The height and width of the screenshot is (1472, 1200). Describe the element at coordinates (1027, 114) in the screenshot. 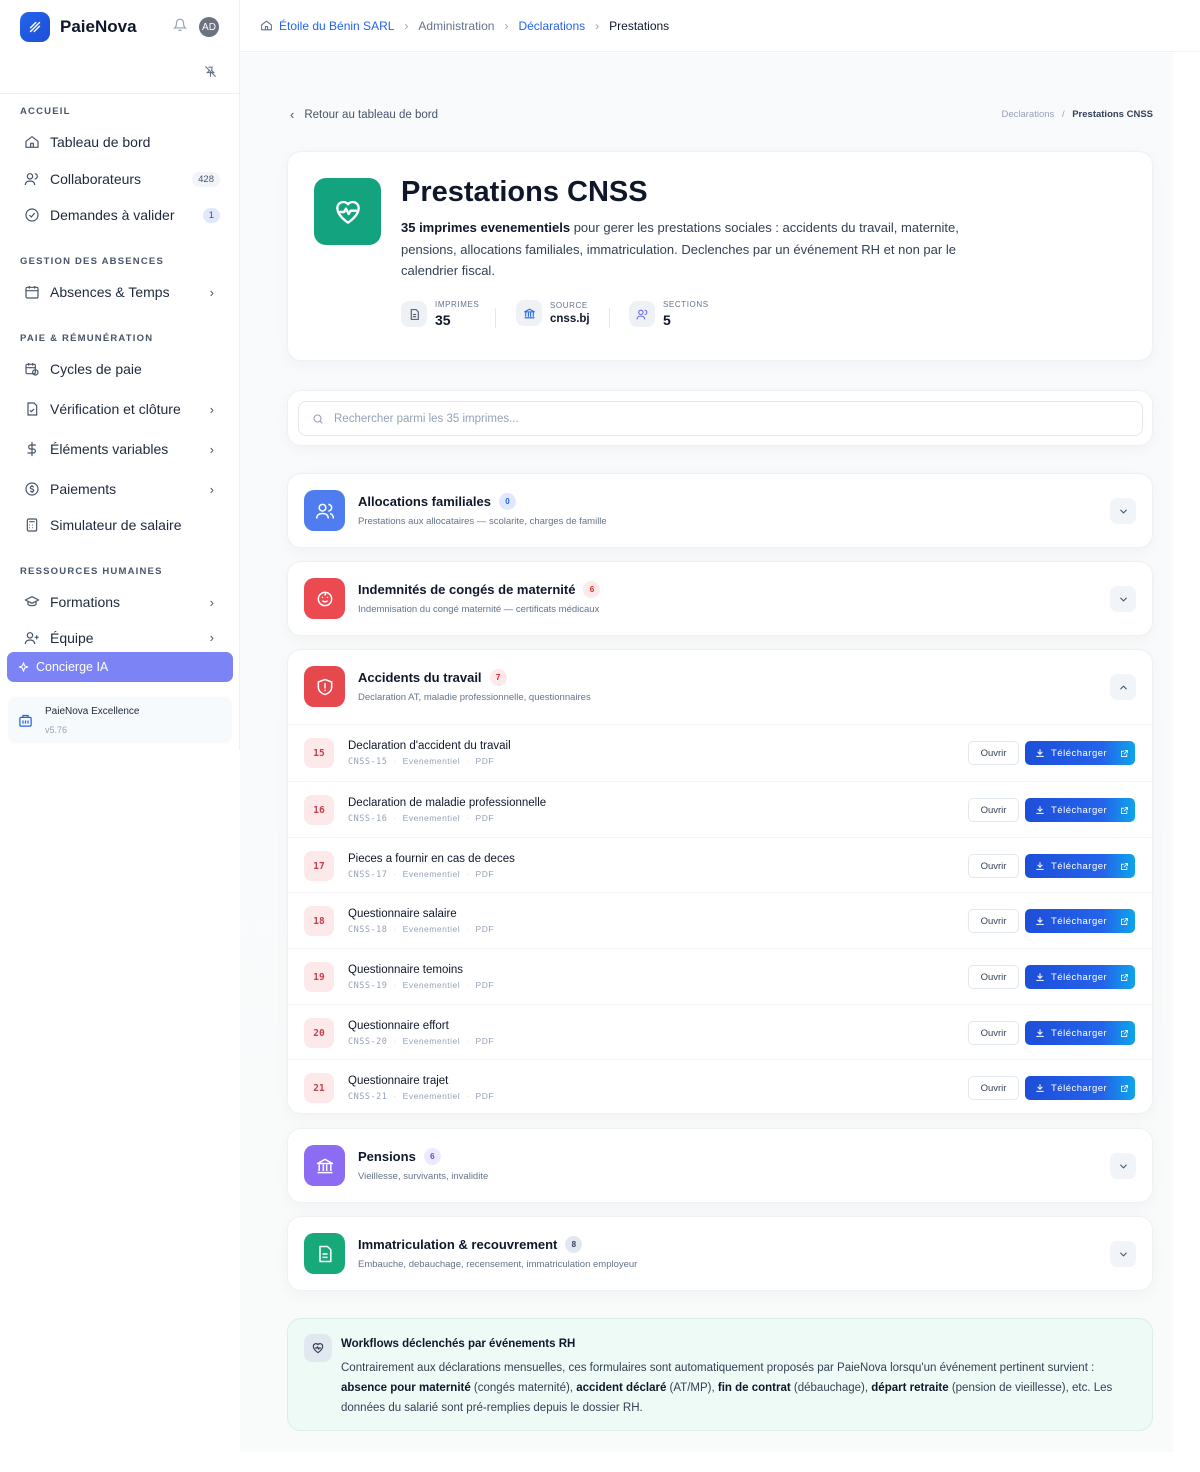

I see `page-breadcrumb-parent: Declarations` at that location.